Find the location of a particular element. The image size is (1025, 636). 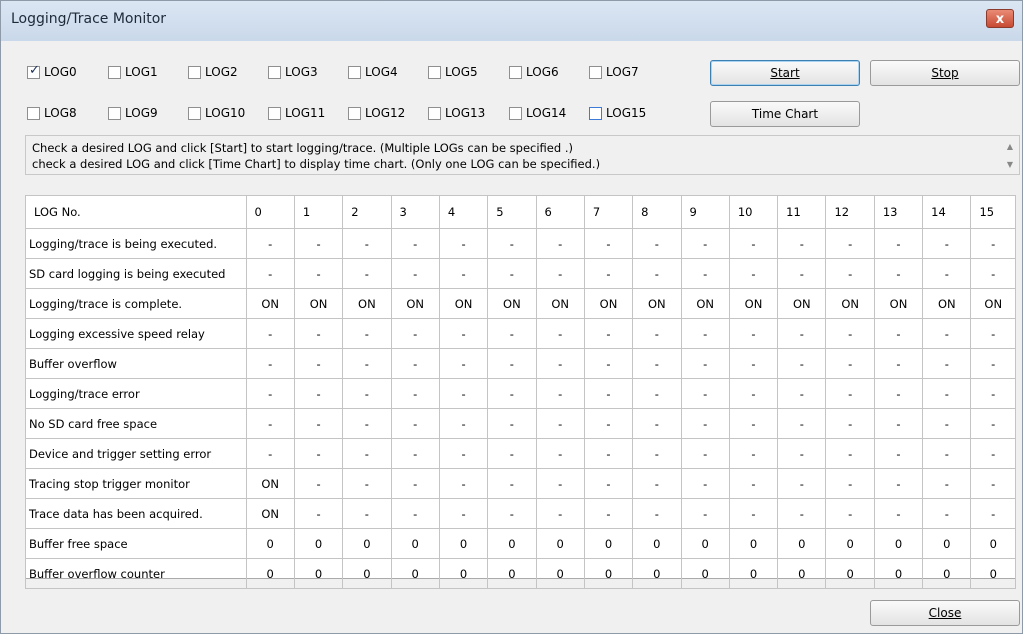

checkbox-log4: LOG4 is located at coordinates (373, 72).